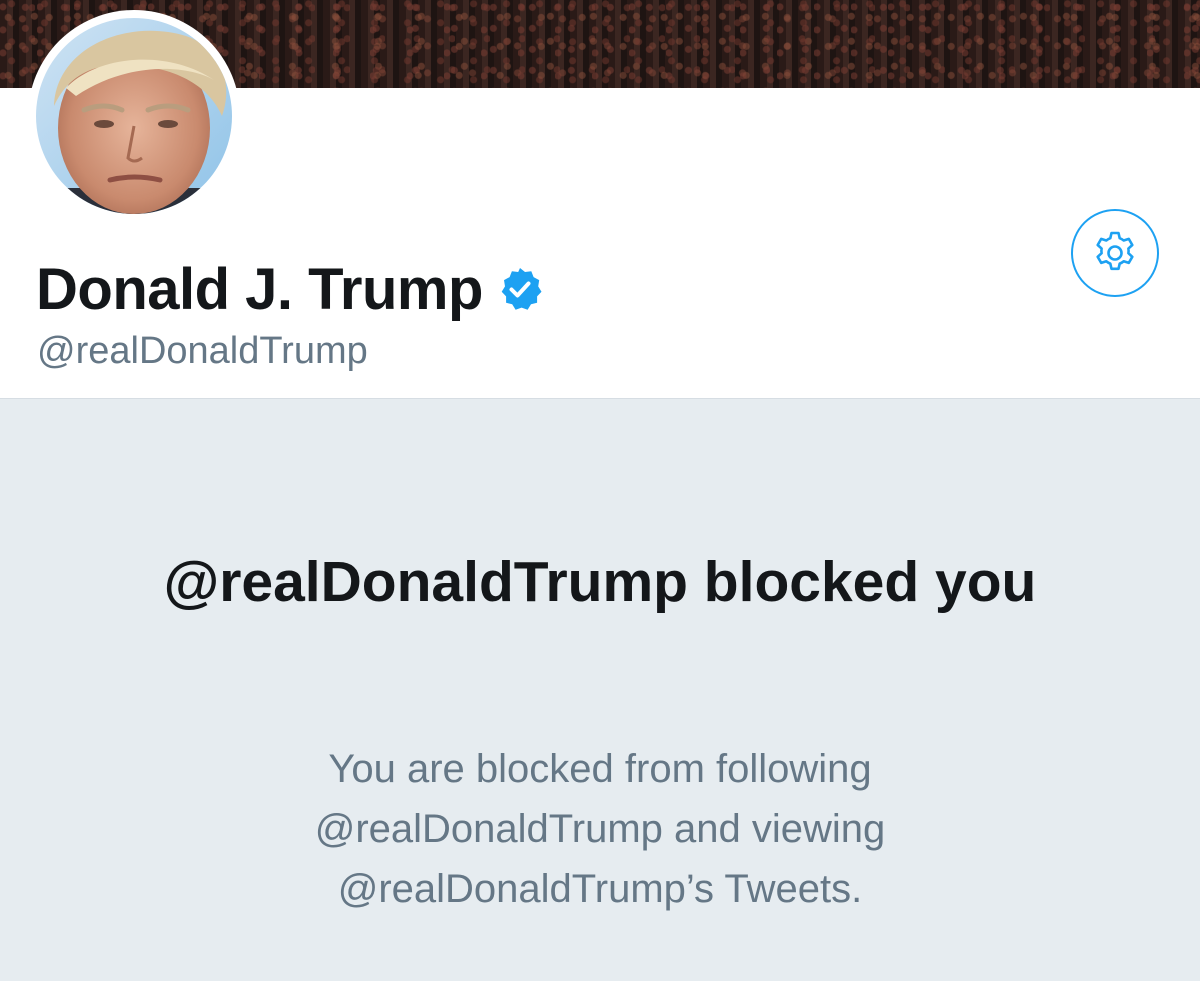 The width and height of the screenshot is (1200, 981). I want to click on gear-icon, so click(1115, 251).